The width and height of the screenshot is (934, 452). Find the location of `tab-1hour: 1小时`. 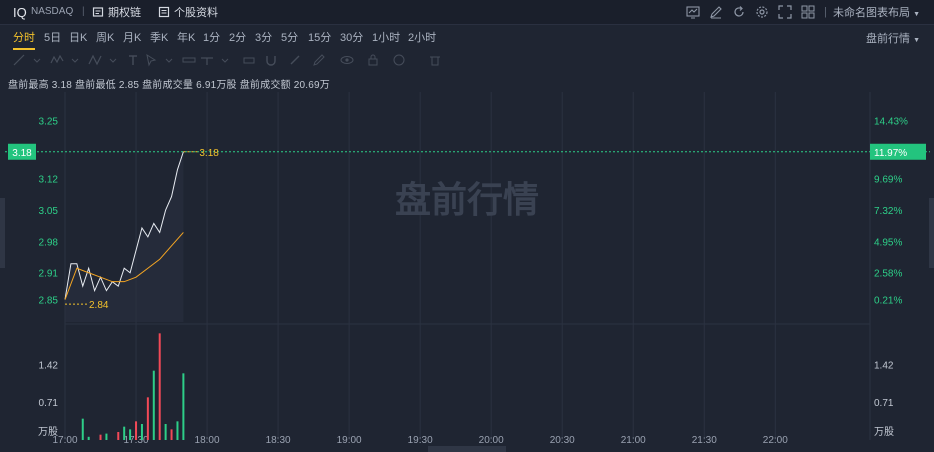

tab-1hour: 1小时 is located at coordinates (386, 37).